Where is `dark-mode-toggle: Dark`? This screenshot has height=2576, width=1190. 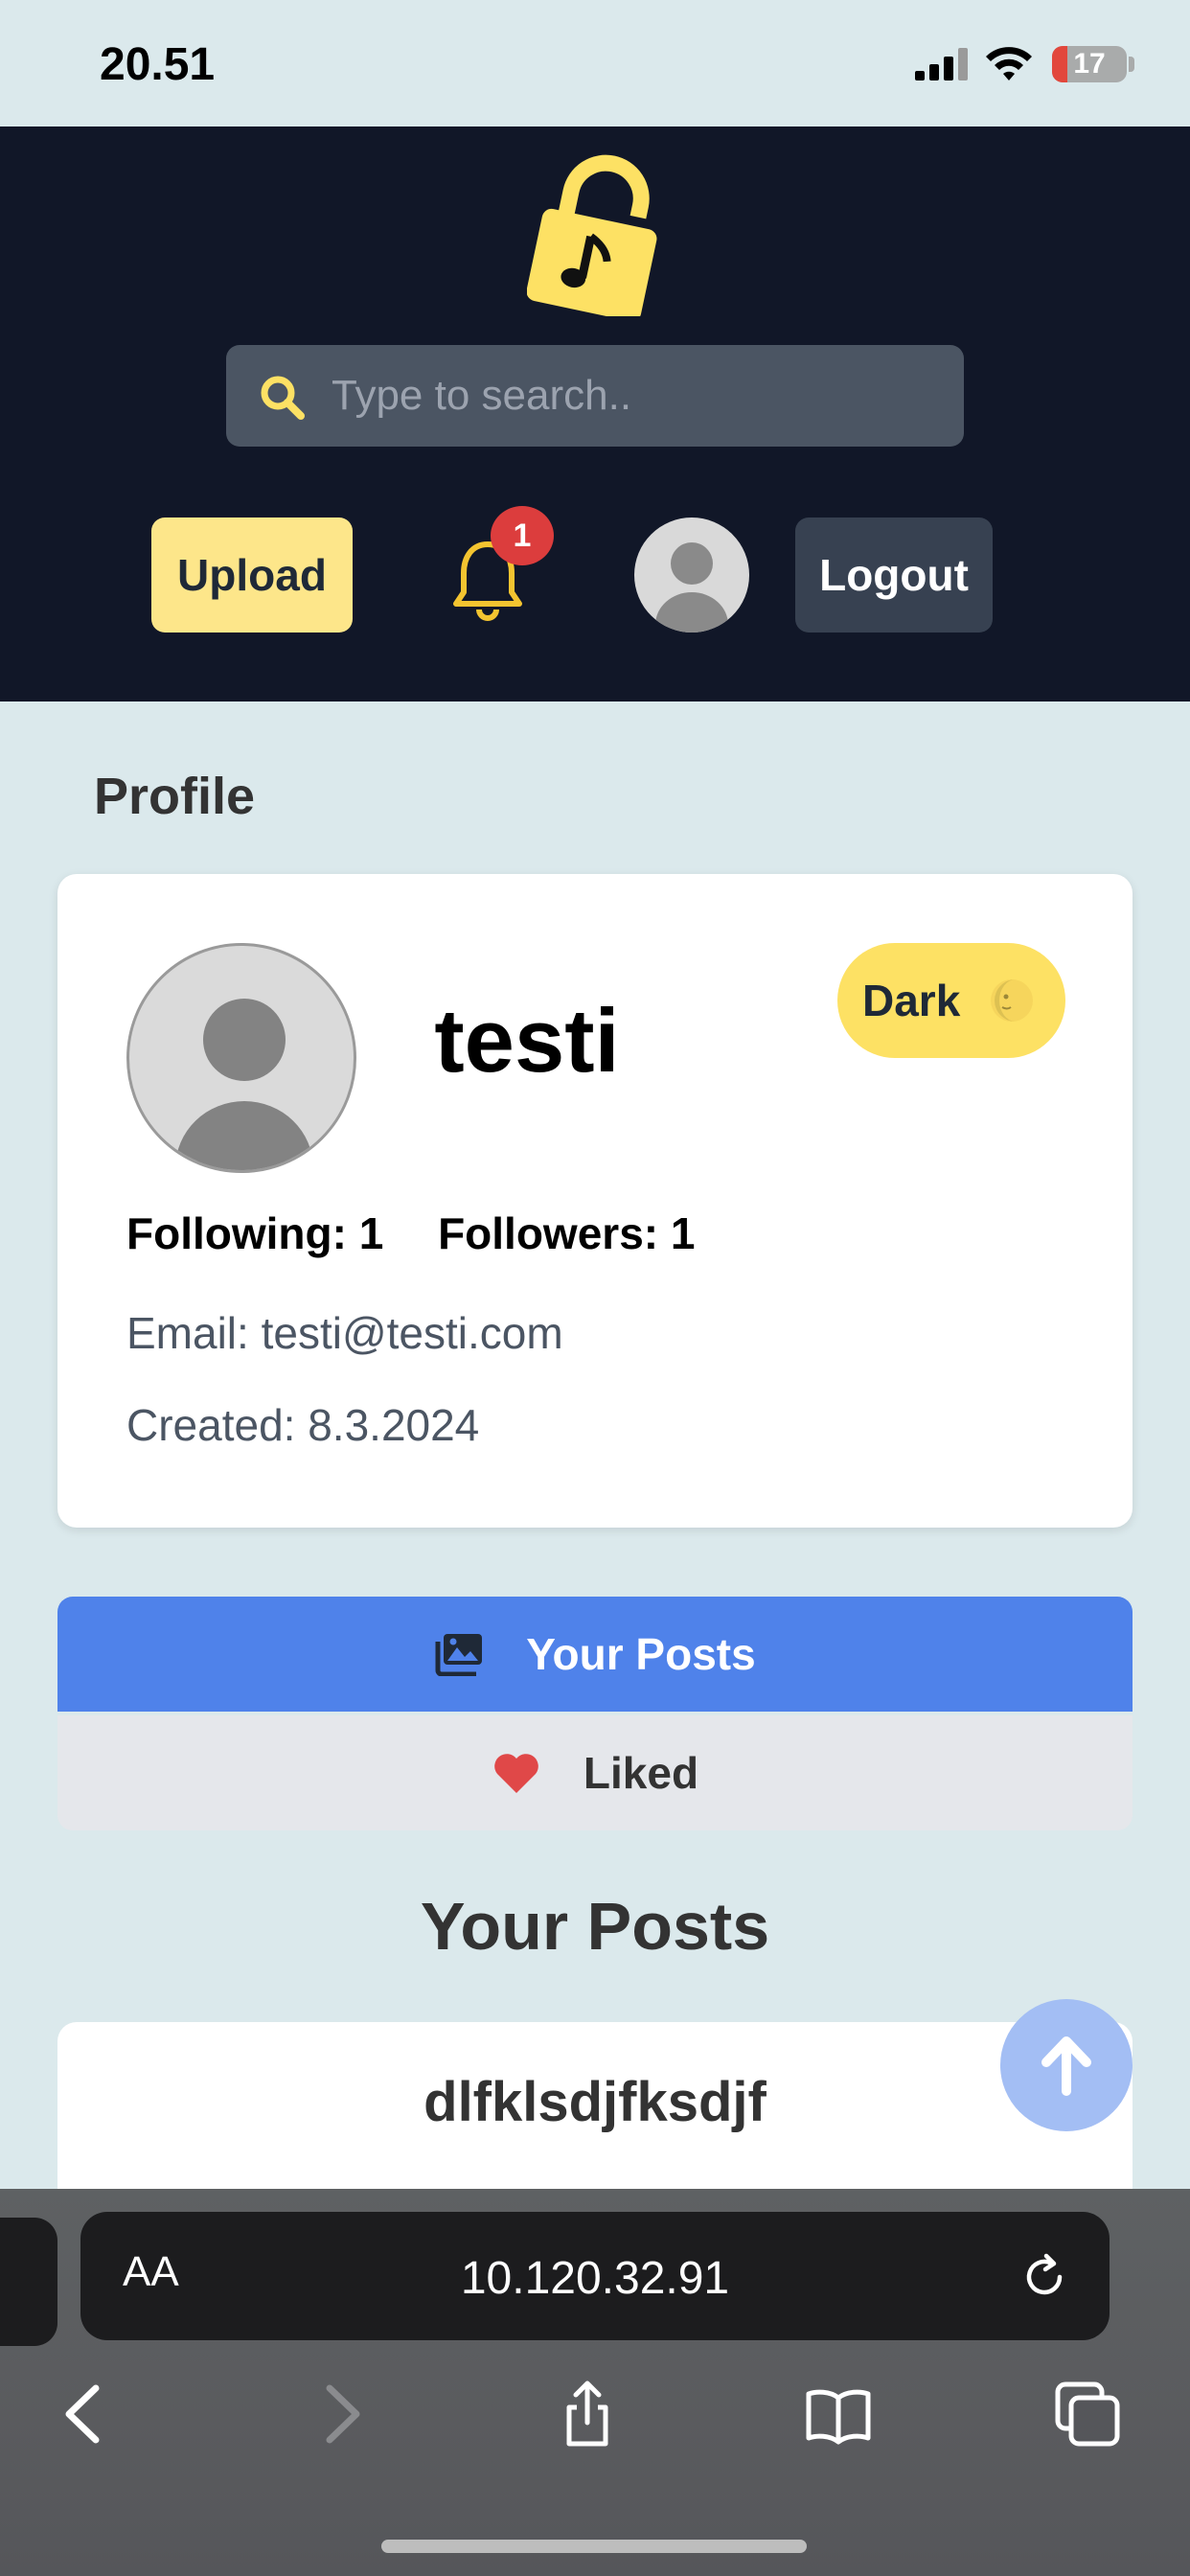 dark-mode-toggle: Dark is located at coordinates (951, 1000).